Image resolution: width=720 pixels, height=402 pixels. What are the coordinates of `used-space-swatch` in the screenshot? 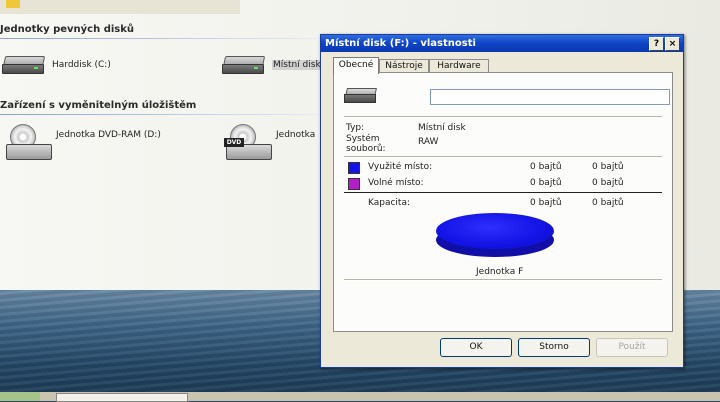 It's located at (354, 168).